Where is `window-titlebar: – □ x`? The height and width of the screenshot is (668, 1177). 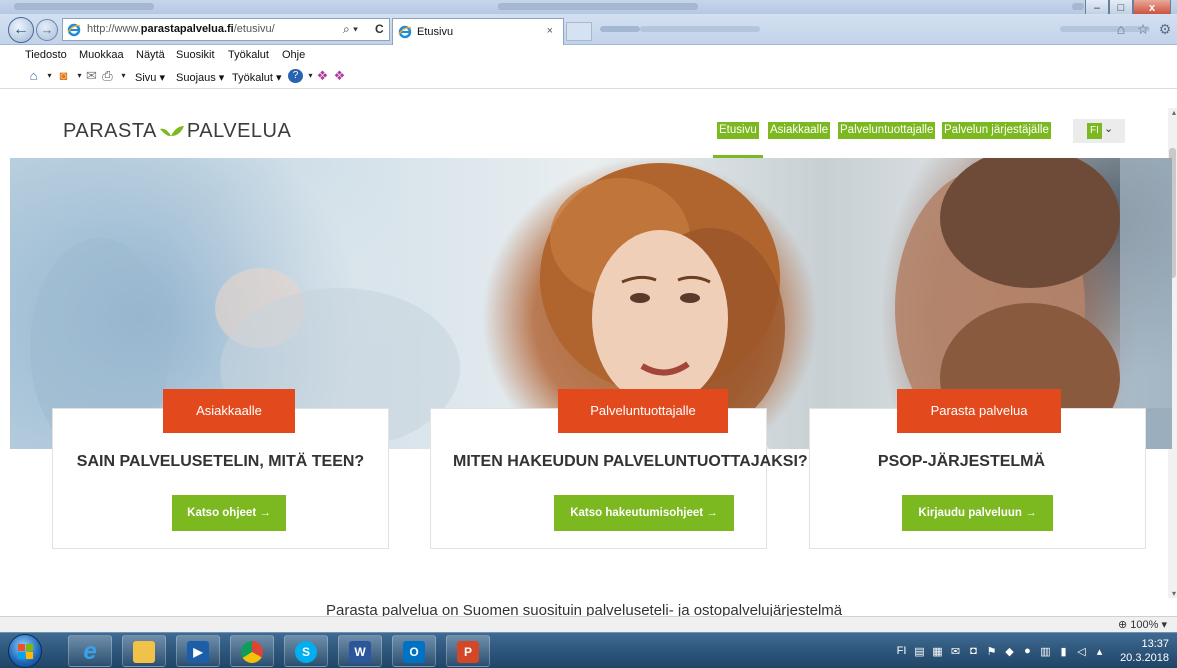 window-titlebar: – □ x is located at coordinates (588, 9).